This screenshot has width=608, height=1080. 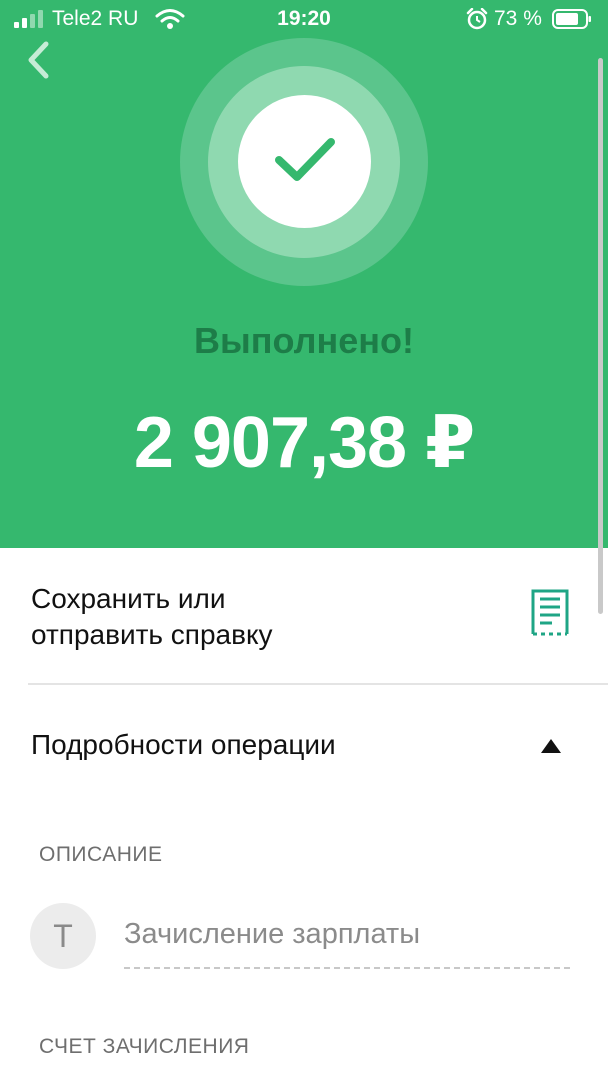 What do you see at coordinates (477, 19) in the screenshot?
I see `alarm-icon` at bounding box center [477, 19].